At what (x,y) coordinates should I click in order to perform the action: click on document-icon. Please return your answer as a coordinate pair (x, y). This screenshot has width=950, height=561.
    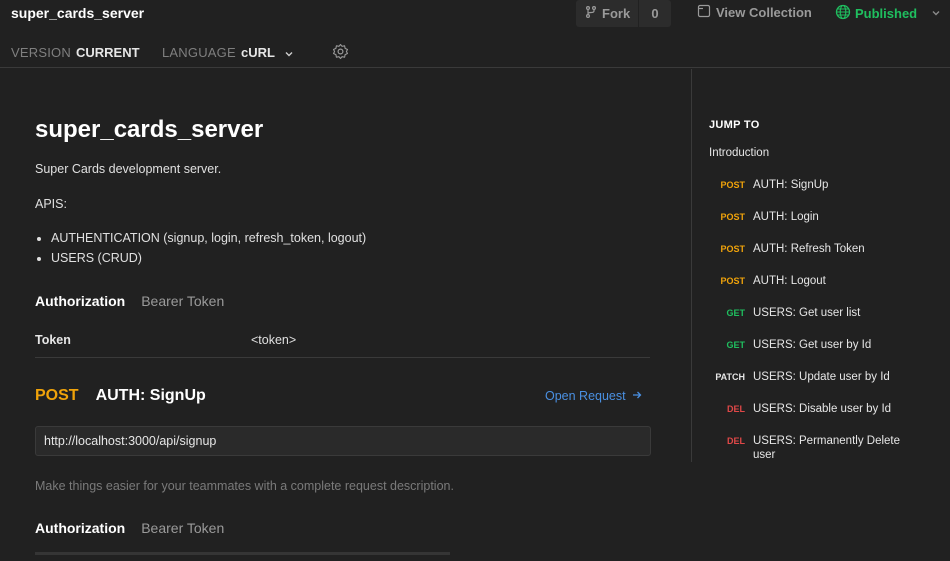
    Looking at the image, I should click on (704, 12).